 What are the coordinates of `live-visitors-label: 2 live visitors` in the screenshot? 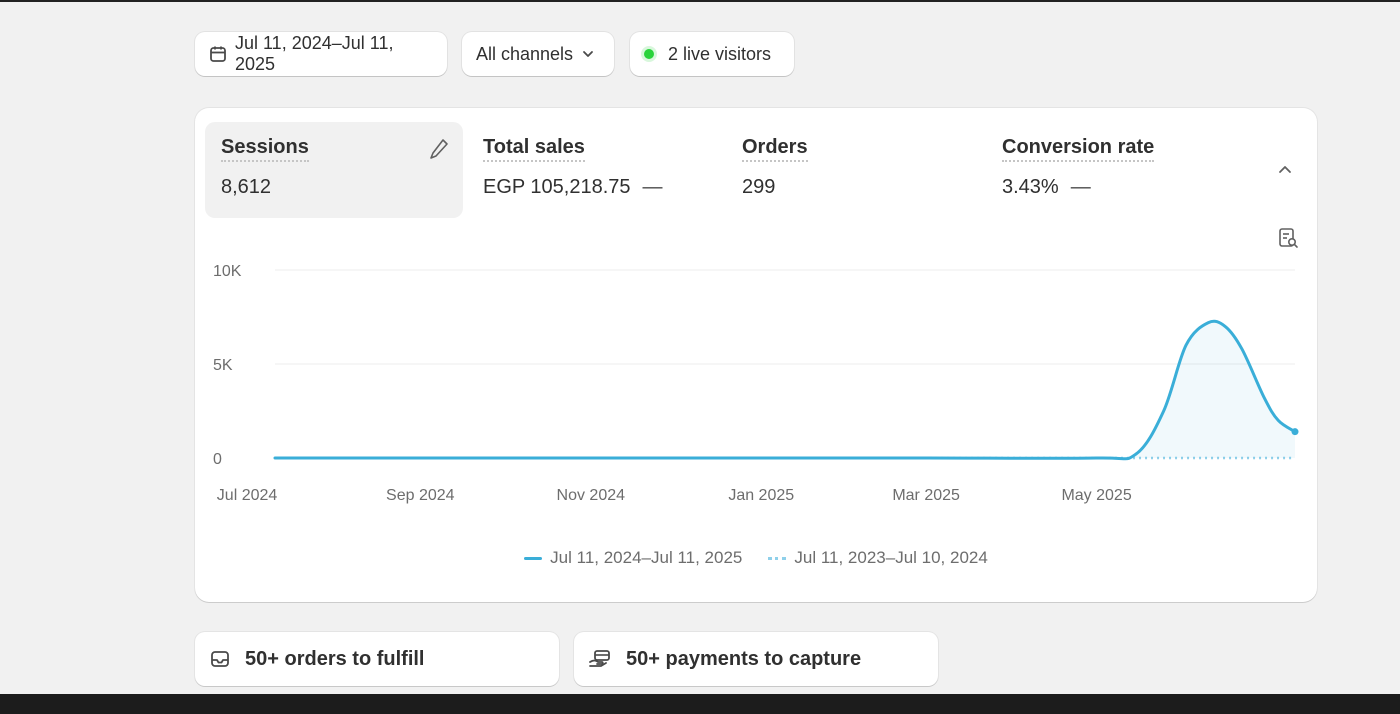 It's located at (720, 53).